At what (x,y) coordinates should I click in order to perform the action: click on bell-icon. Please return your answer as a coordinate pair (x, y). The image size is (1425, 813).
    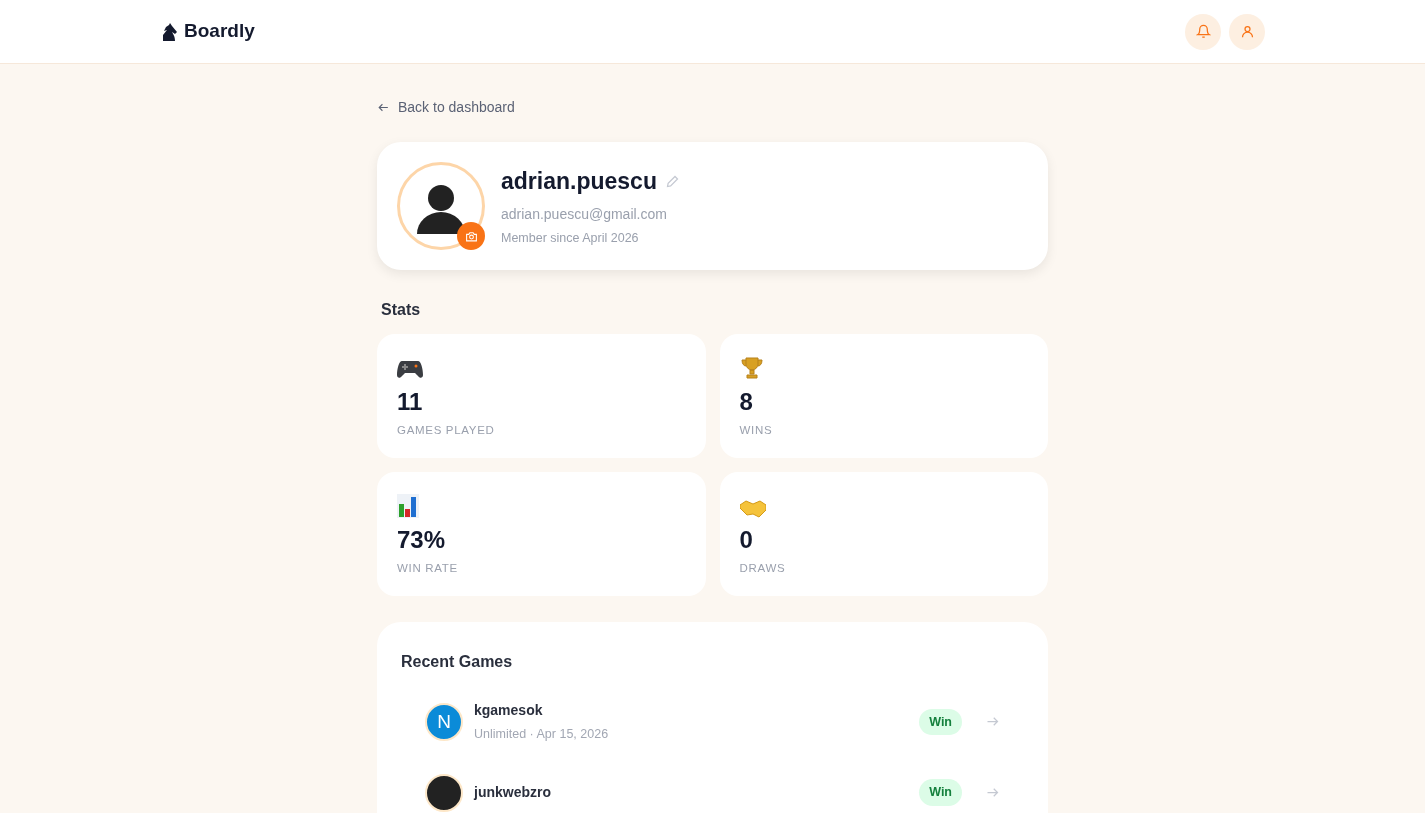
    Looking at the image, I should click on (1203, 31).